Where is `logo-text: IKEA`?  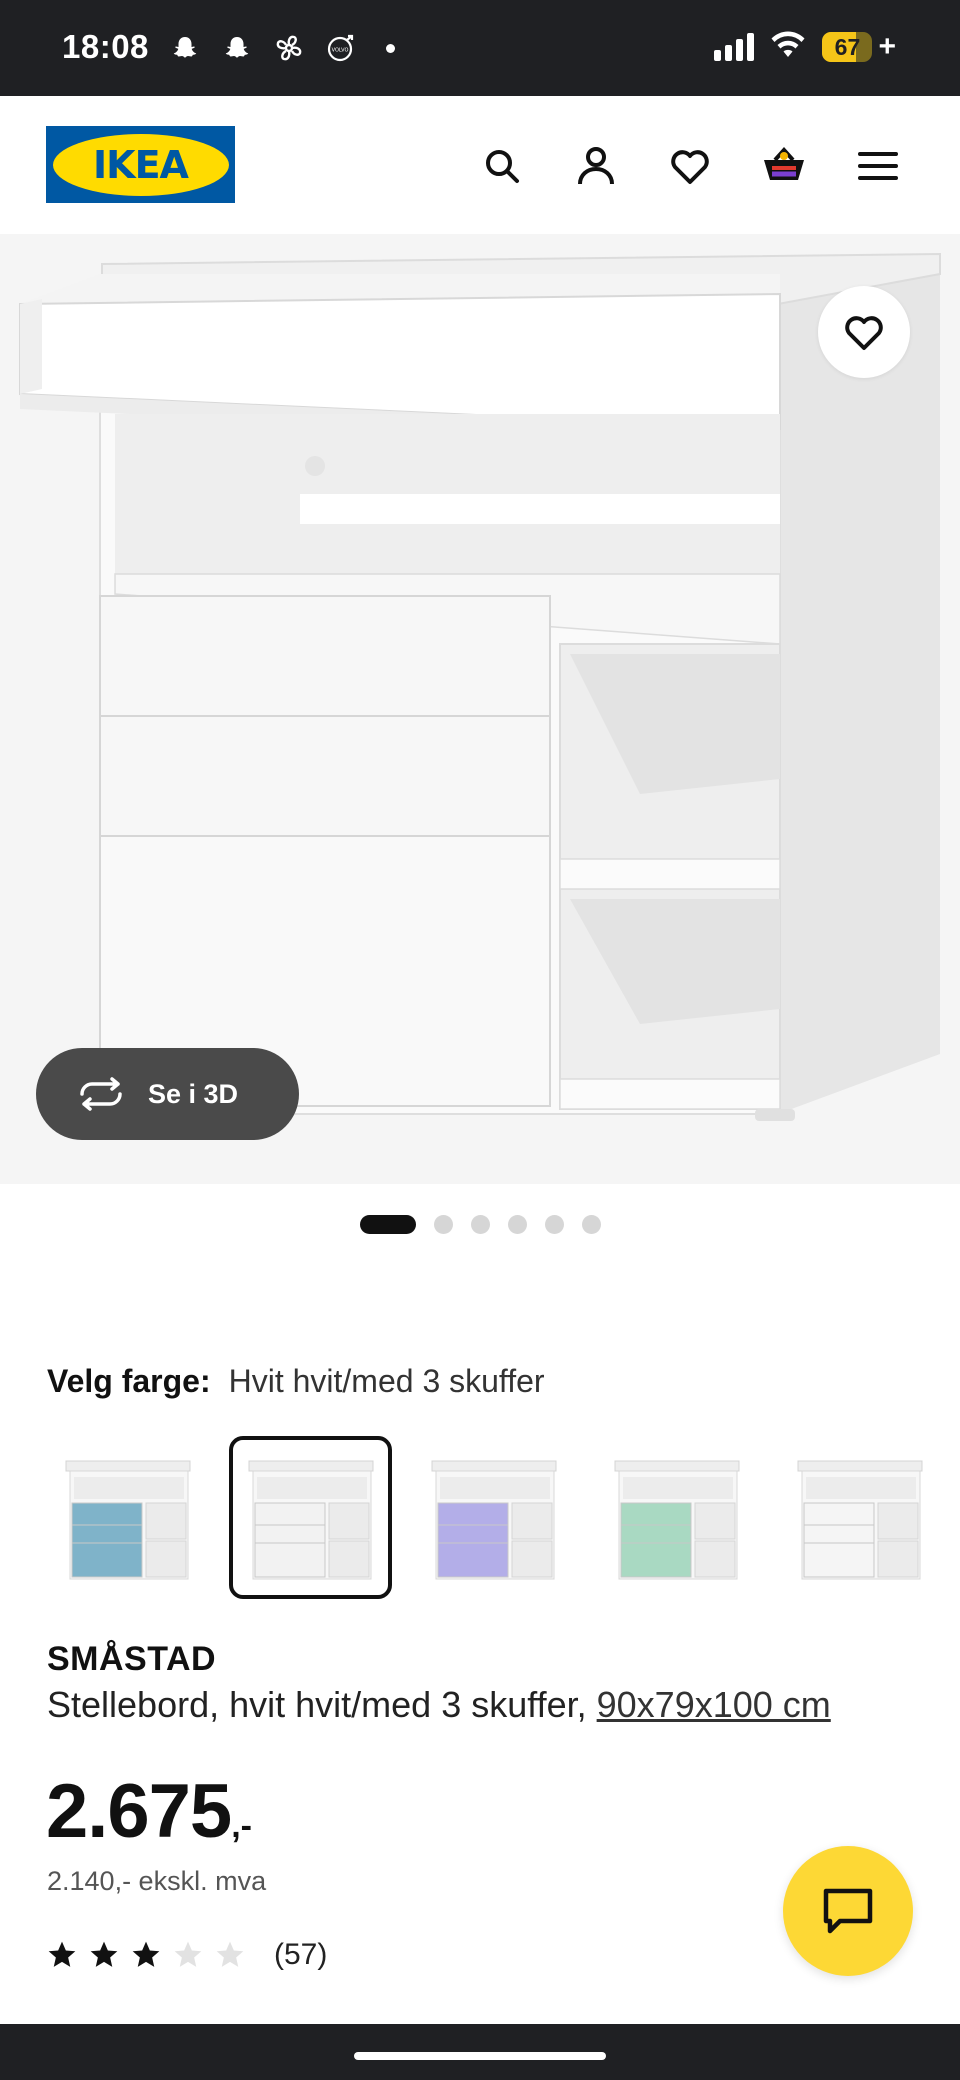
logo-text: IKEA is located at coordinates (141, 164).